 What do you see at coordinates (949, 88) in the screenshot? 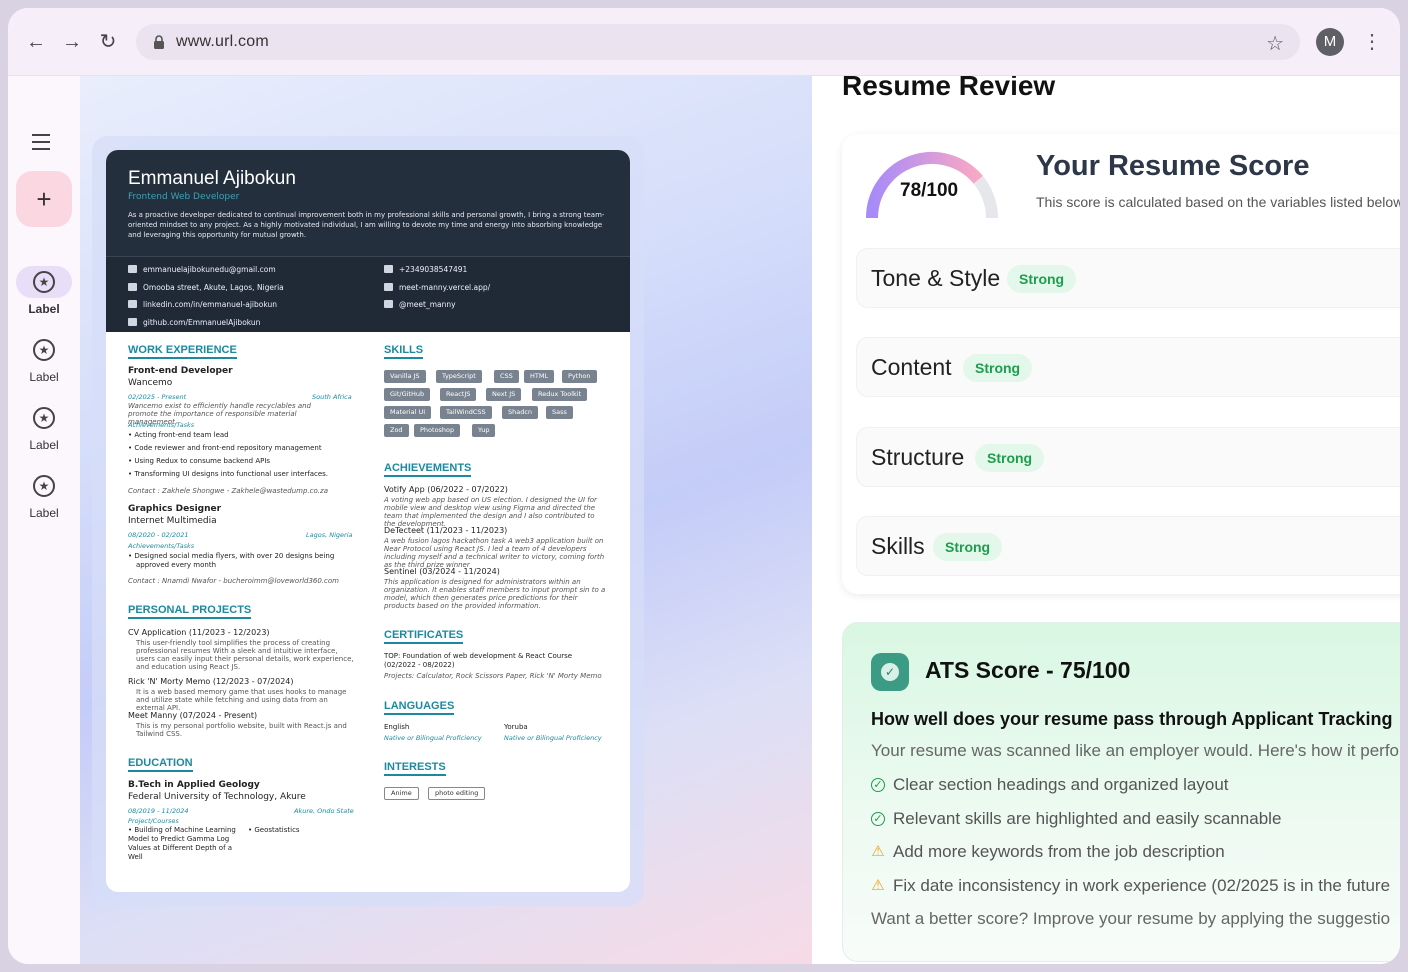
I see `review-title: Resume Review` at bounding box center [949, 88].